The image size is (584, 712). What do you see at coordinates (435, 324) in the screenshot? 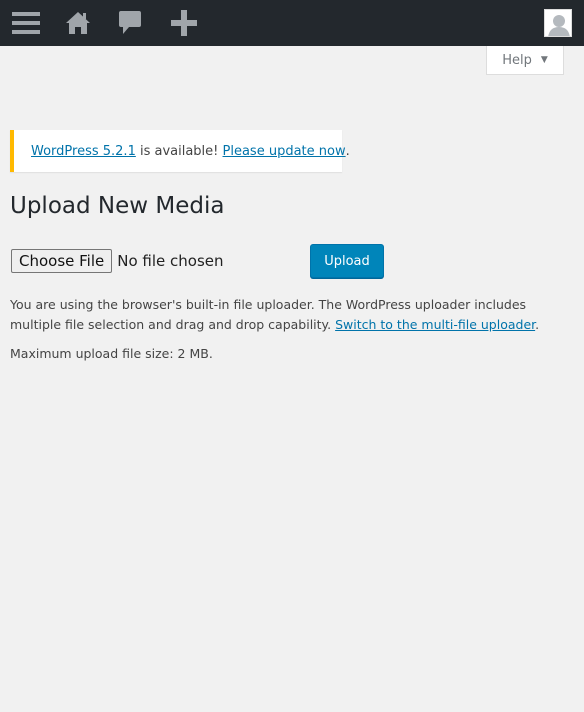
I see `switch-uploader-link: Switch to the multi-file uploader` at bounding box center [435, 324].